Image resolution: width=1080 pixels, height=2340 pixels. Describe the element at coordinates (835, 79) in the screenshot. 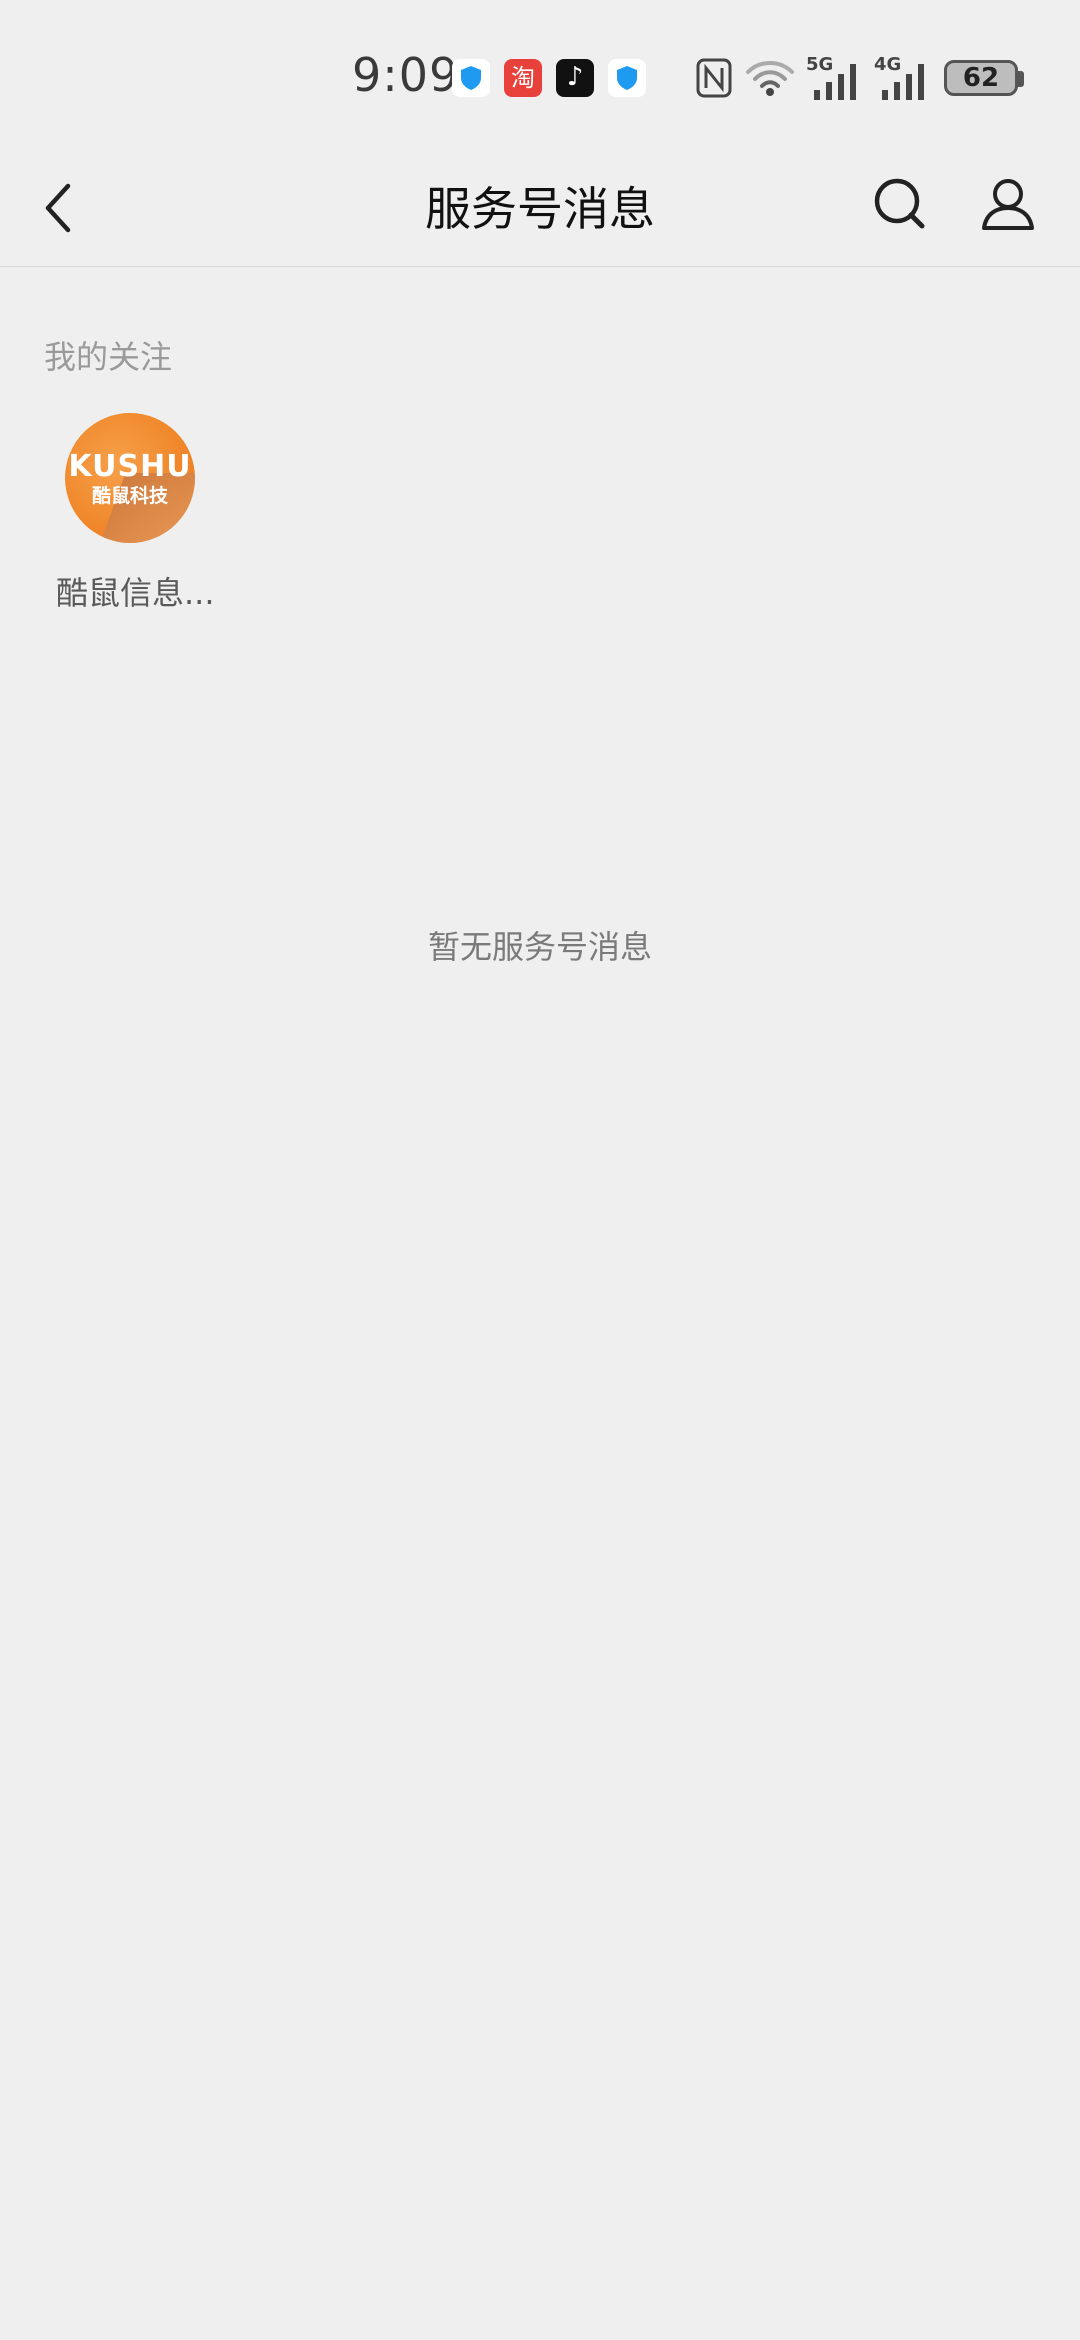

I see `signal-5g-icon: 5G` at that location.